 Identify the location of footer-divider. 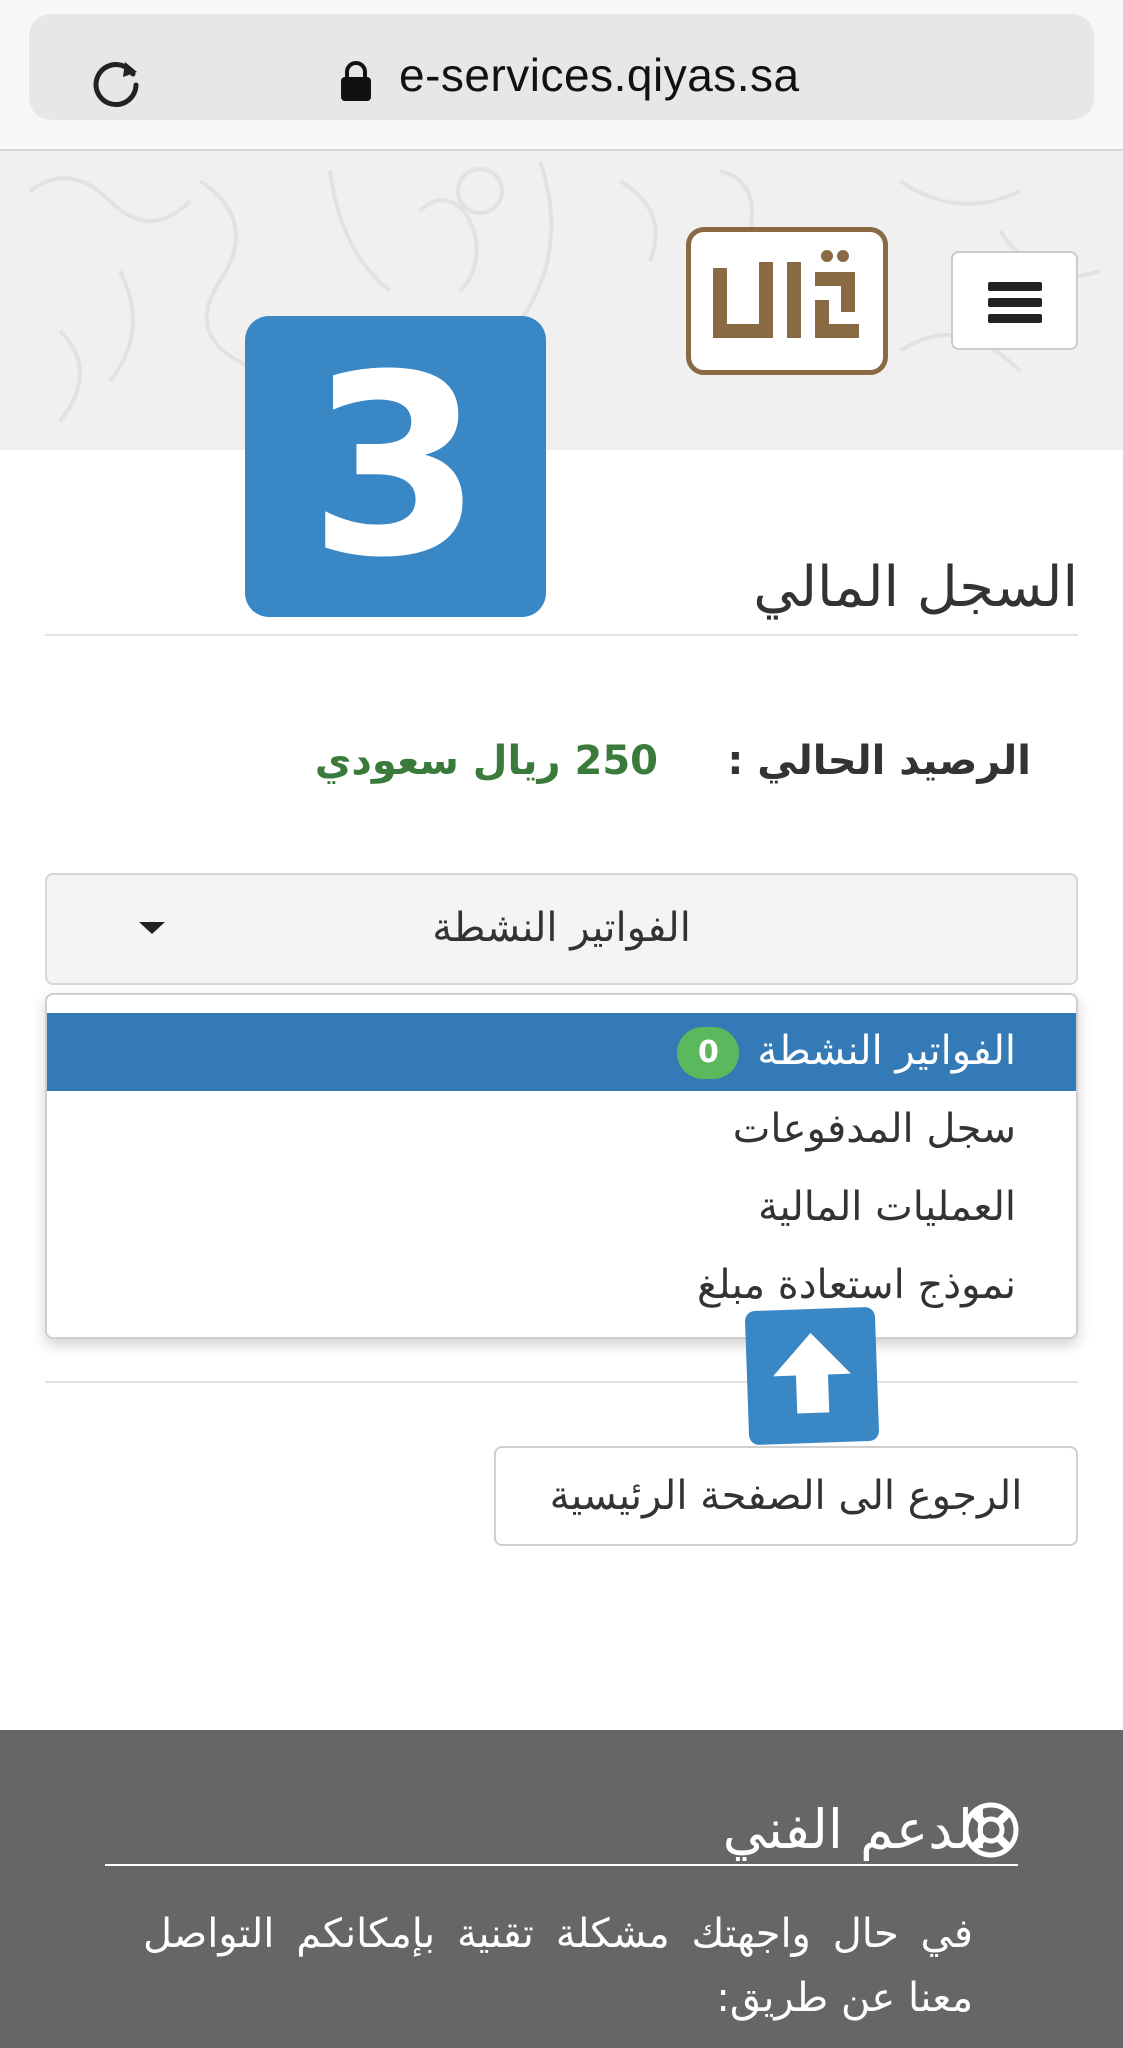
(561, 1865).